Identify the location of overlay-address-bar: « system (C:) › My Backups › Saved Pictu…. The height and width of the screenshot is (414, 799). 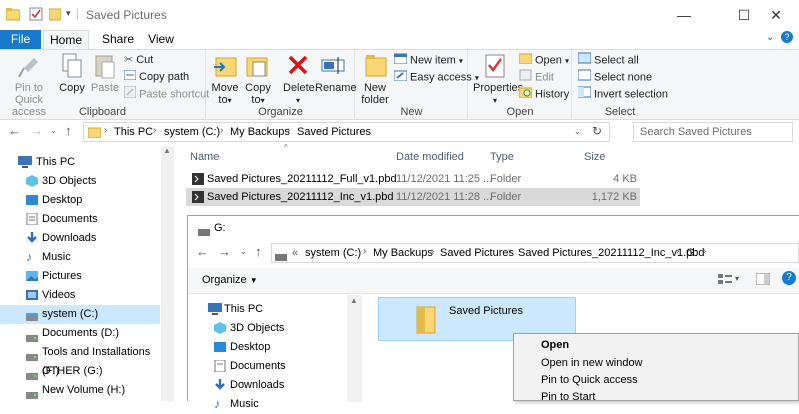
(535, 253).